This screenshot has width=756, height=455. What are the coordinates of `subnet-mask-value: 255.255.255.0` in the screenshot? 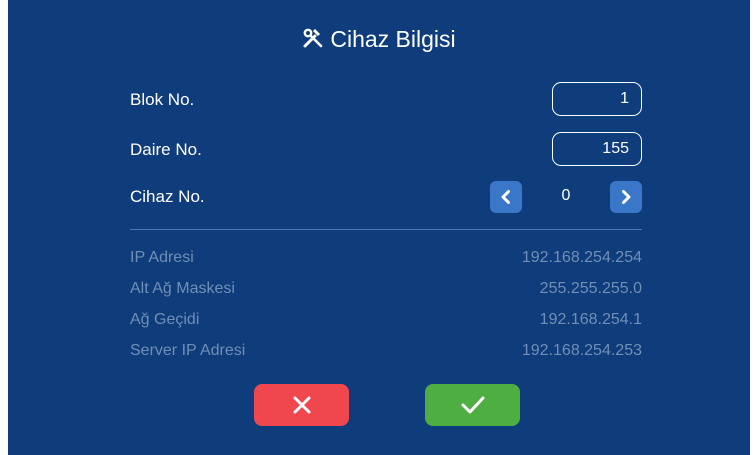 It's located at (590, 288).